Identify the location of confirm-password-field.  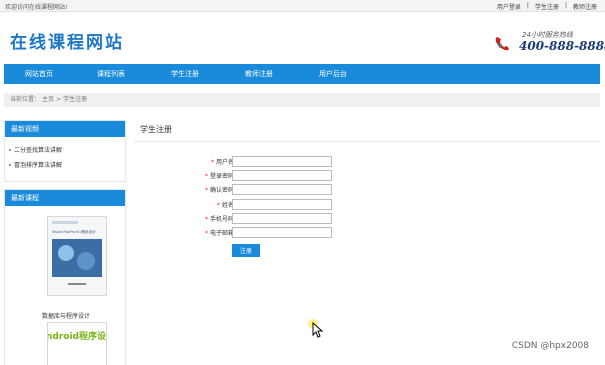
(282, 189).